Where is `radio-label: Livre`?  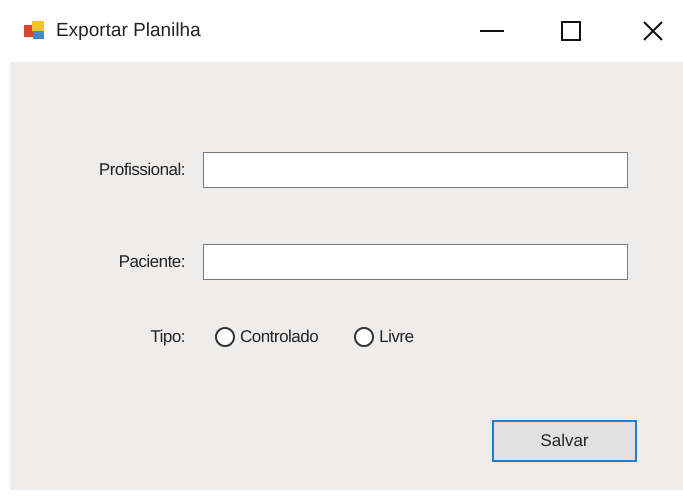
radio-label: Livre is located at coordinates (396, 337).